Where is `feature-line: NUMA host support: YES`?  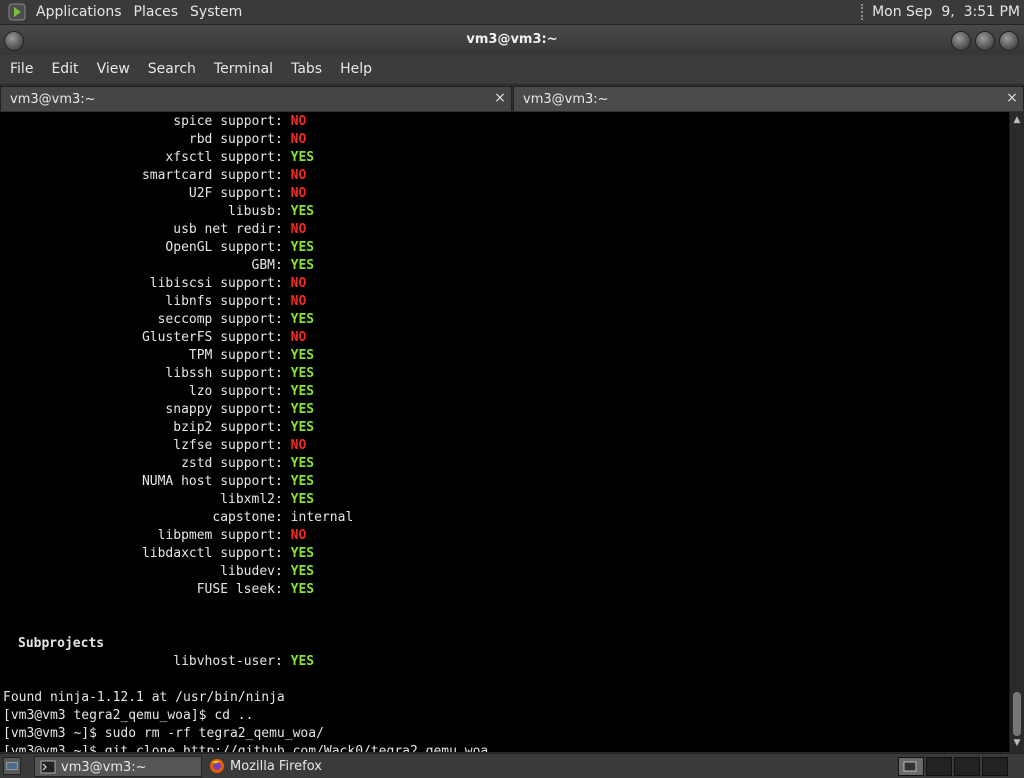
feature-line: NUMA host support: YES is located at coordinates (245, 482).